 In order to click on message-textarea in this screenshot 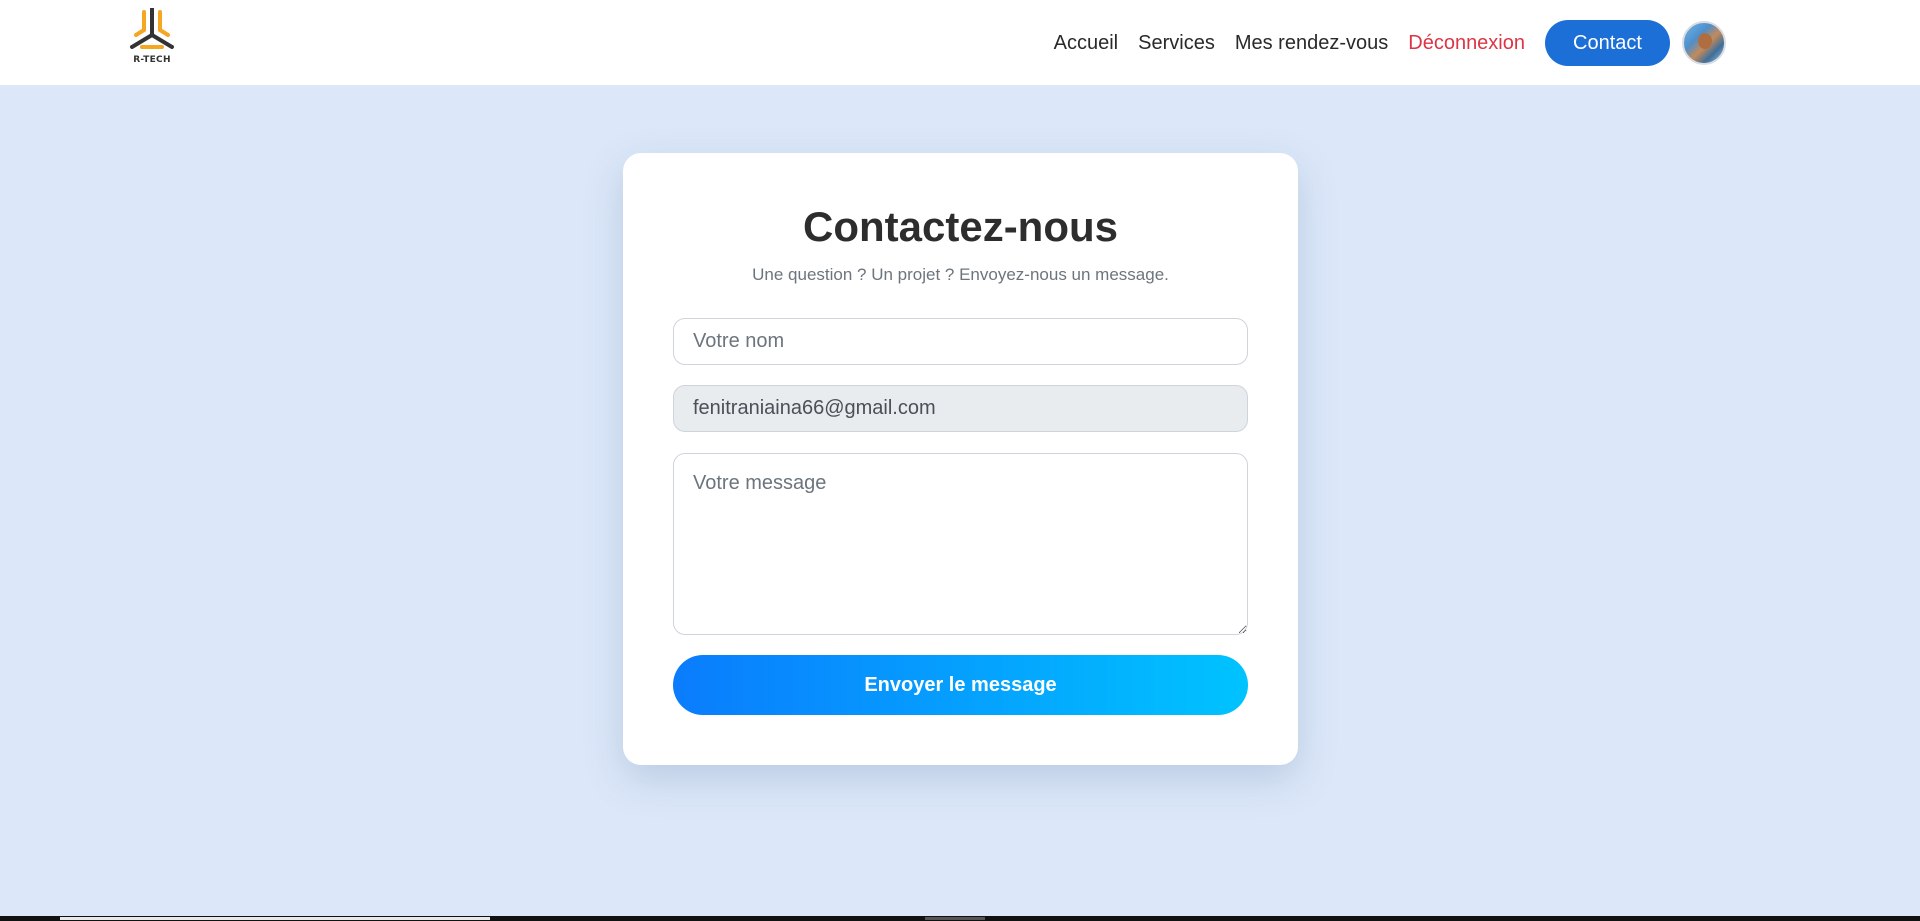, I will do `click(960, 544)`.